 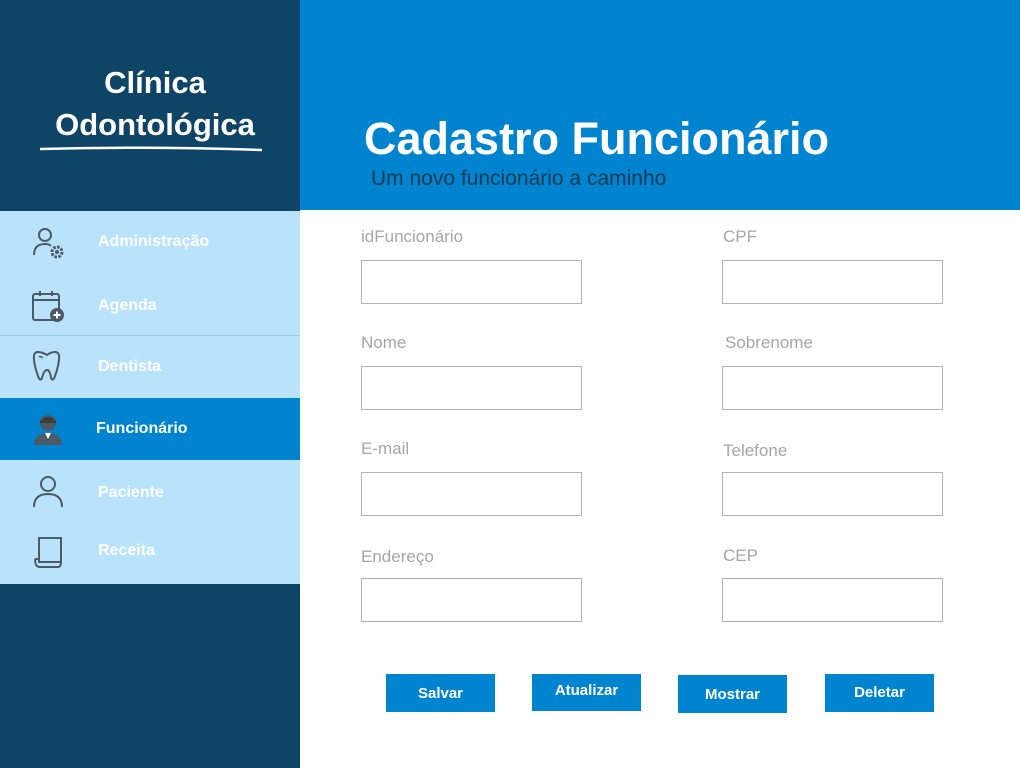 I want to click on email-input, so click(x=471, y=494).